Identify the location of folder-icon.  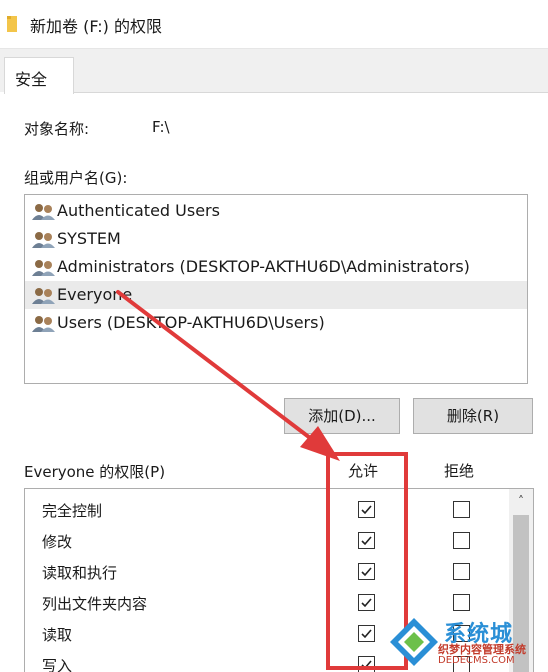
(12, 24).